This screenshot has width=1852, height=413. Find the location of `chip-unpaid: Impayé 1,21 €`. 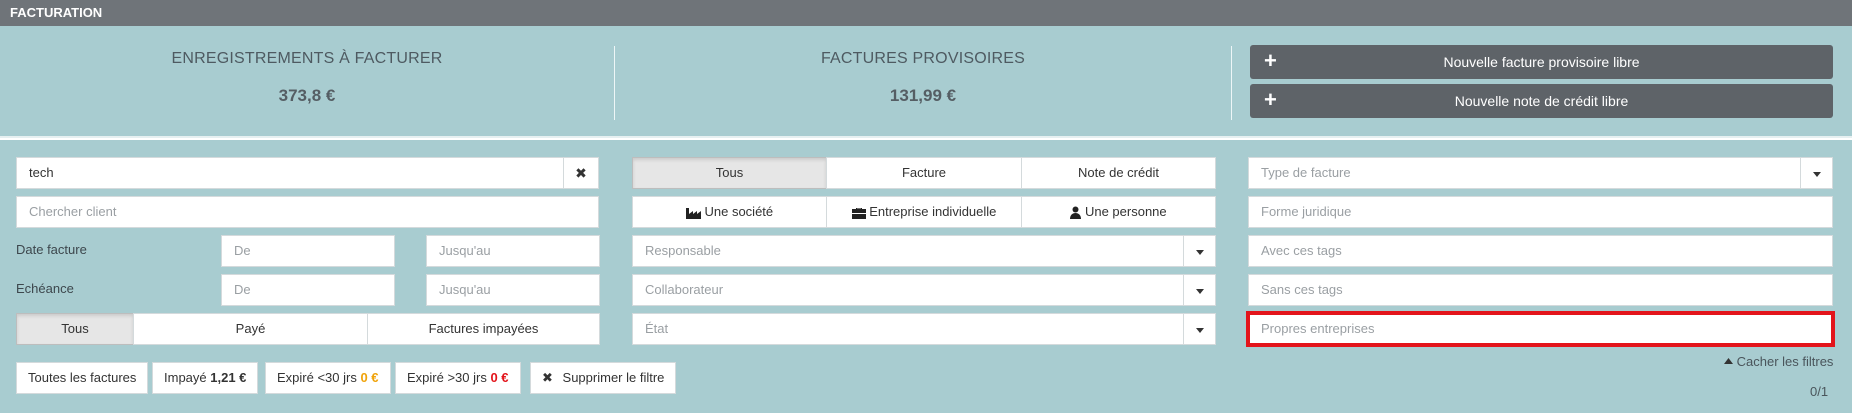

chip-unpaid: Impayé 1,21 € is located at coordinates (205, 378).